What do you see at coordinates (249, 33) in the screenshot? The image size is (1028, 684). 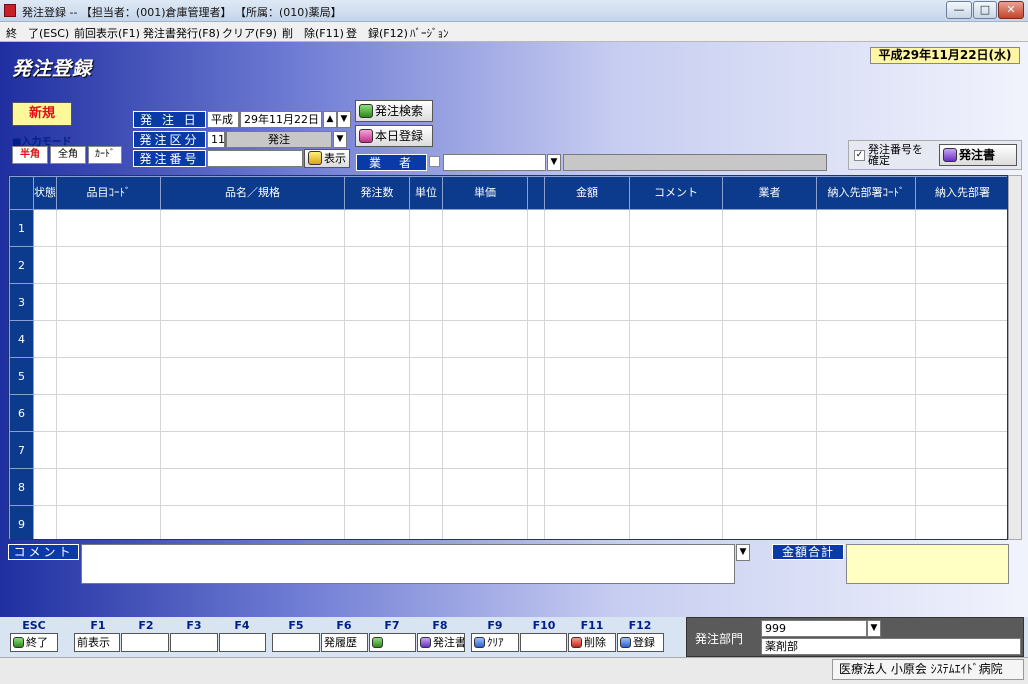 I see `menu-item-clear: クリア(F9)` at bounding box center [249, 33].